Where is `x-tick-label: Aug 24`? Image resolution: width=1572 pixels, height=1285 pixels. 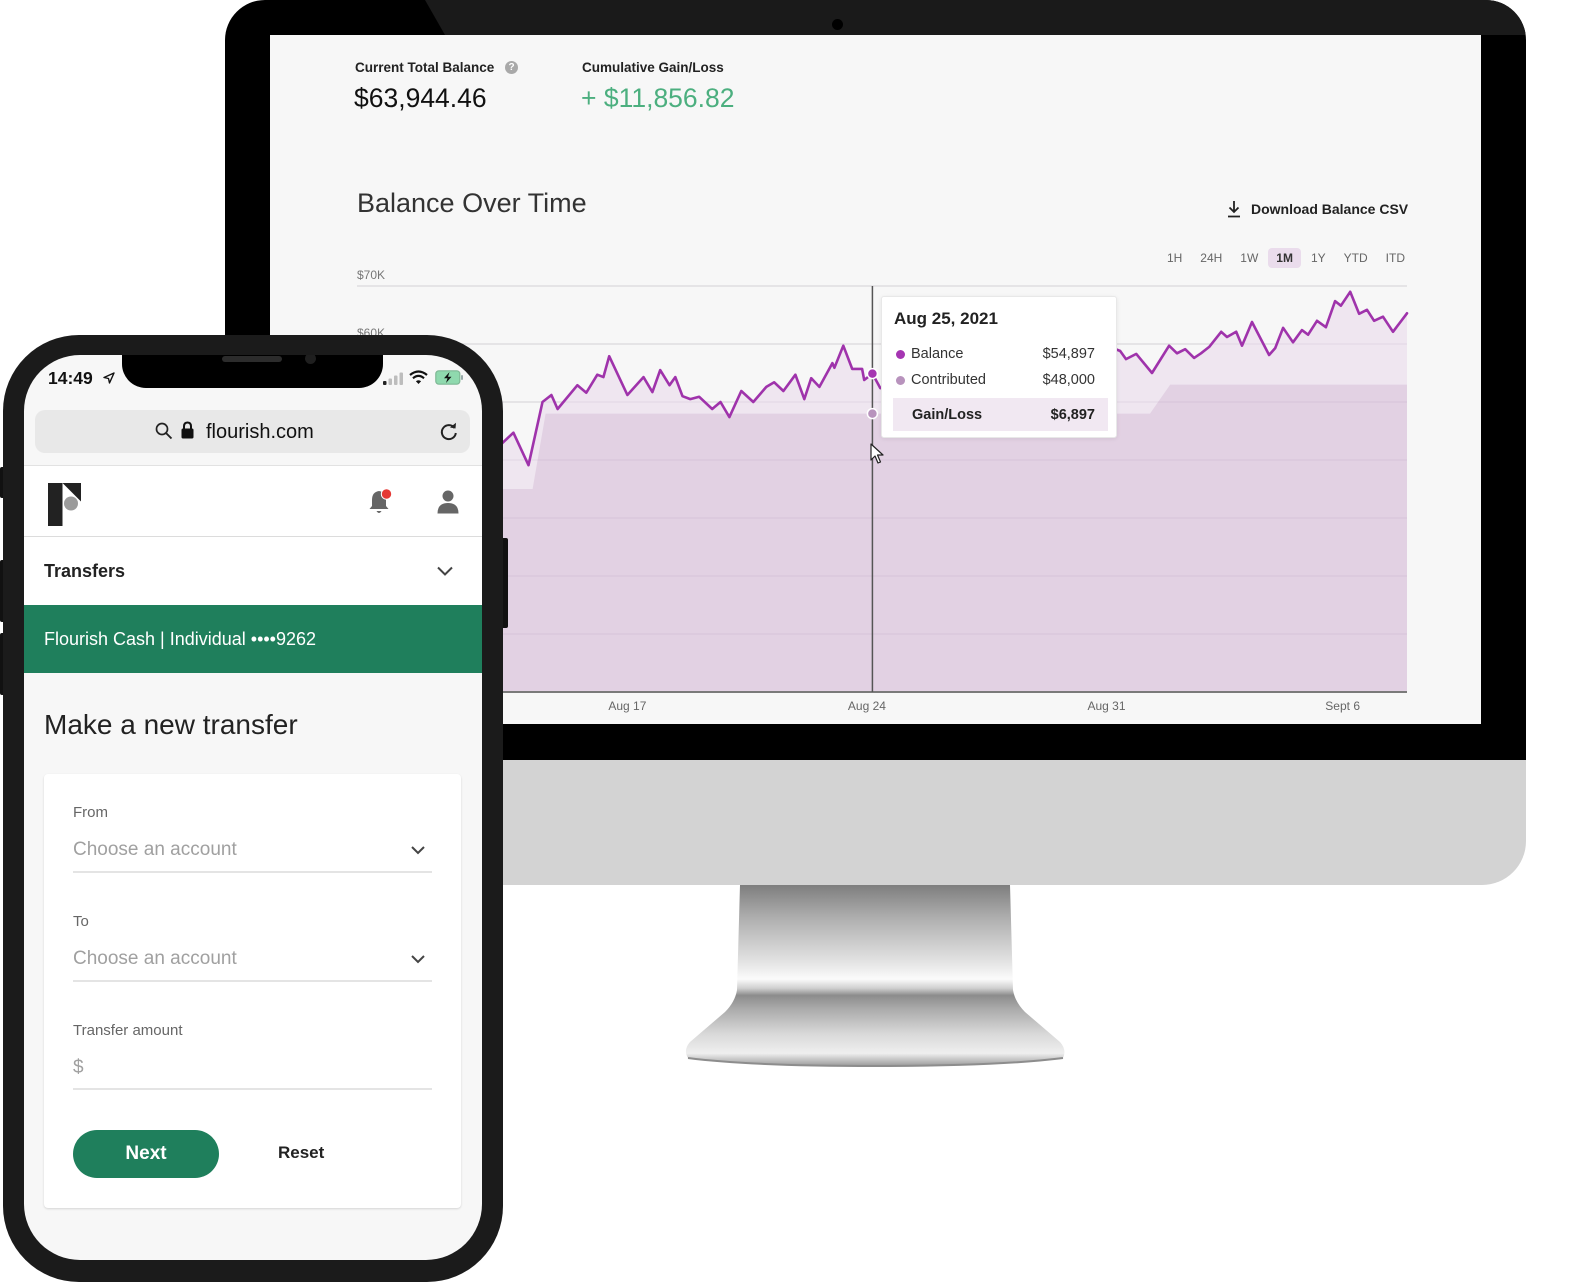
x-tick-label: Aug 24 is located at coordinates (867, 706).